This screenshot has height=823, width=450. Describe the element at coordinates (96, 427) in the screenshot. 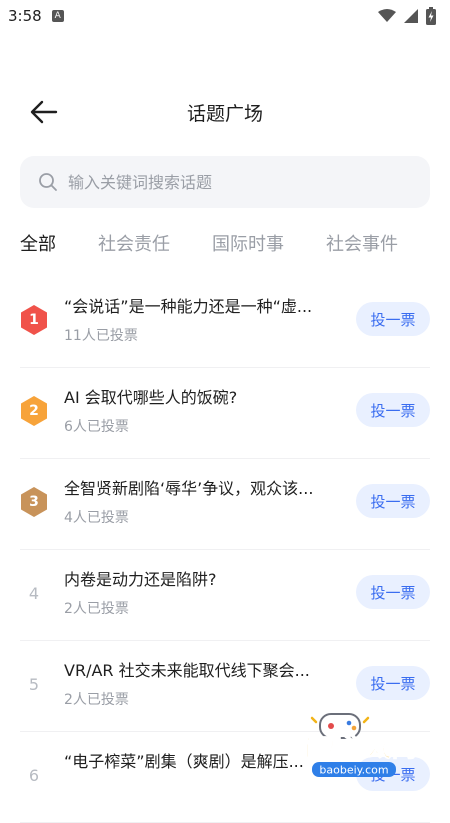

I see `vote-count: 6人已投票` at that location.